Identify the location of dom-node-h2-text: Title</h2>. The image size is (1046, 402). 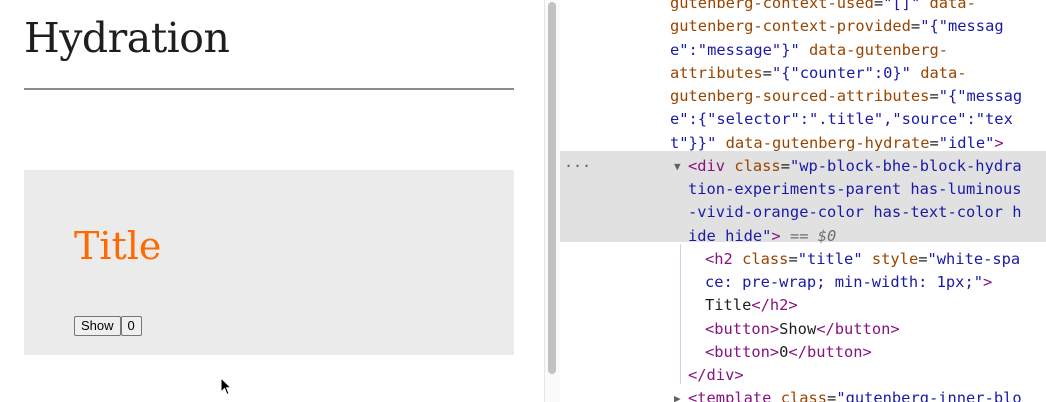
(751, 305).